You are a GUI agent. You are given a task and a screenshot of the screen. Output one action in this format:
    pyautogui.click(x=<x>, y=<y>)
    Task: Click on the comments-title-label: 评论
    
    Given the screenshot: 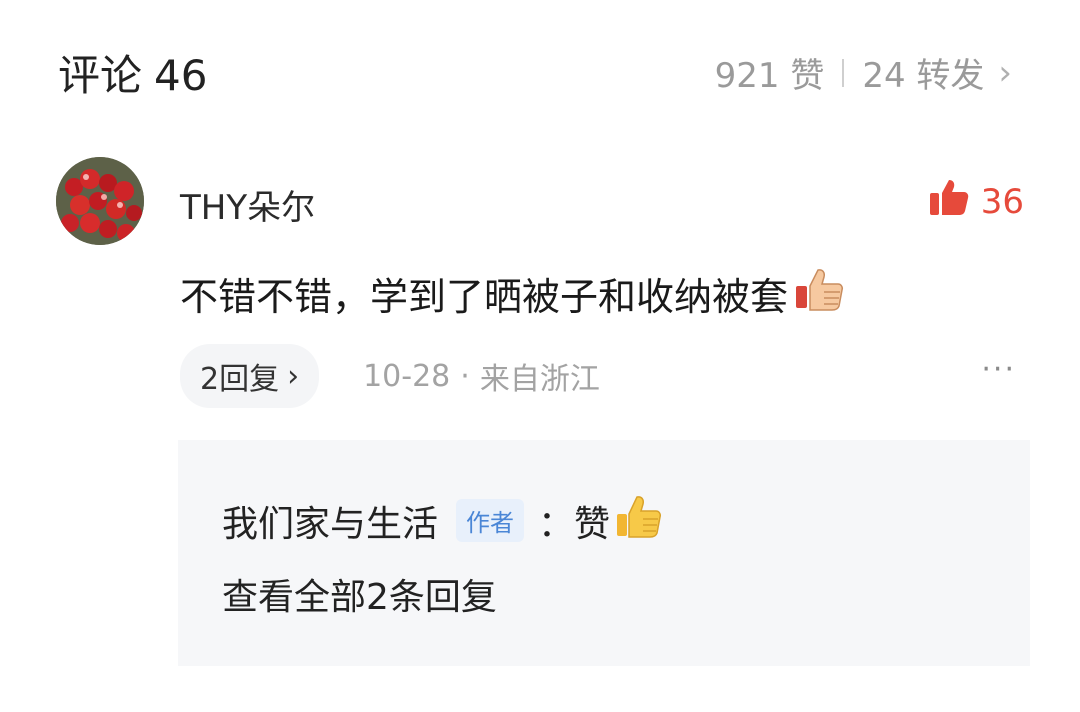 What is the action you would take?
    pyautogui.click(x=100, y=75)
    